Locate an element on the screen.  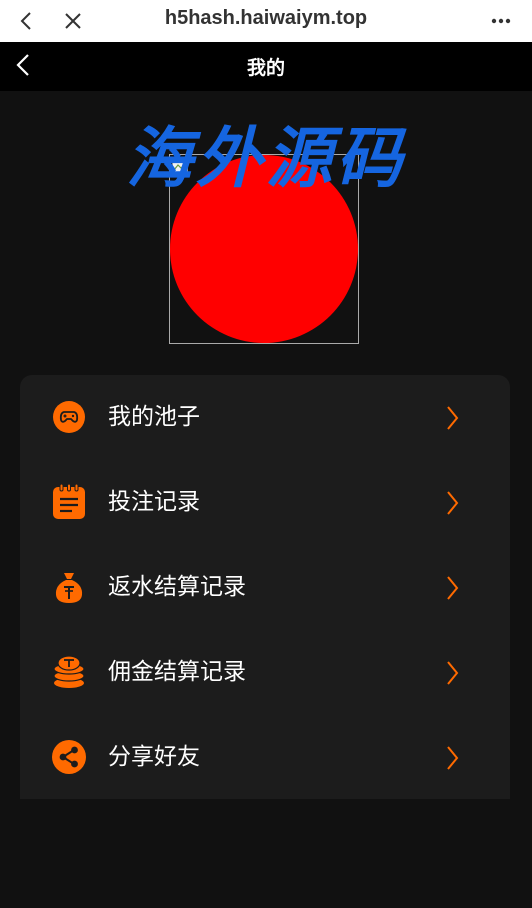
money-bag-icon is located at coordinates (69, 587).